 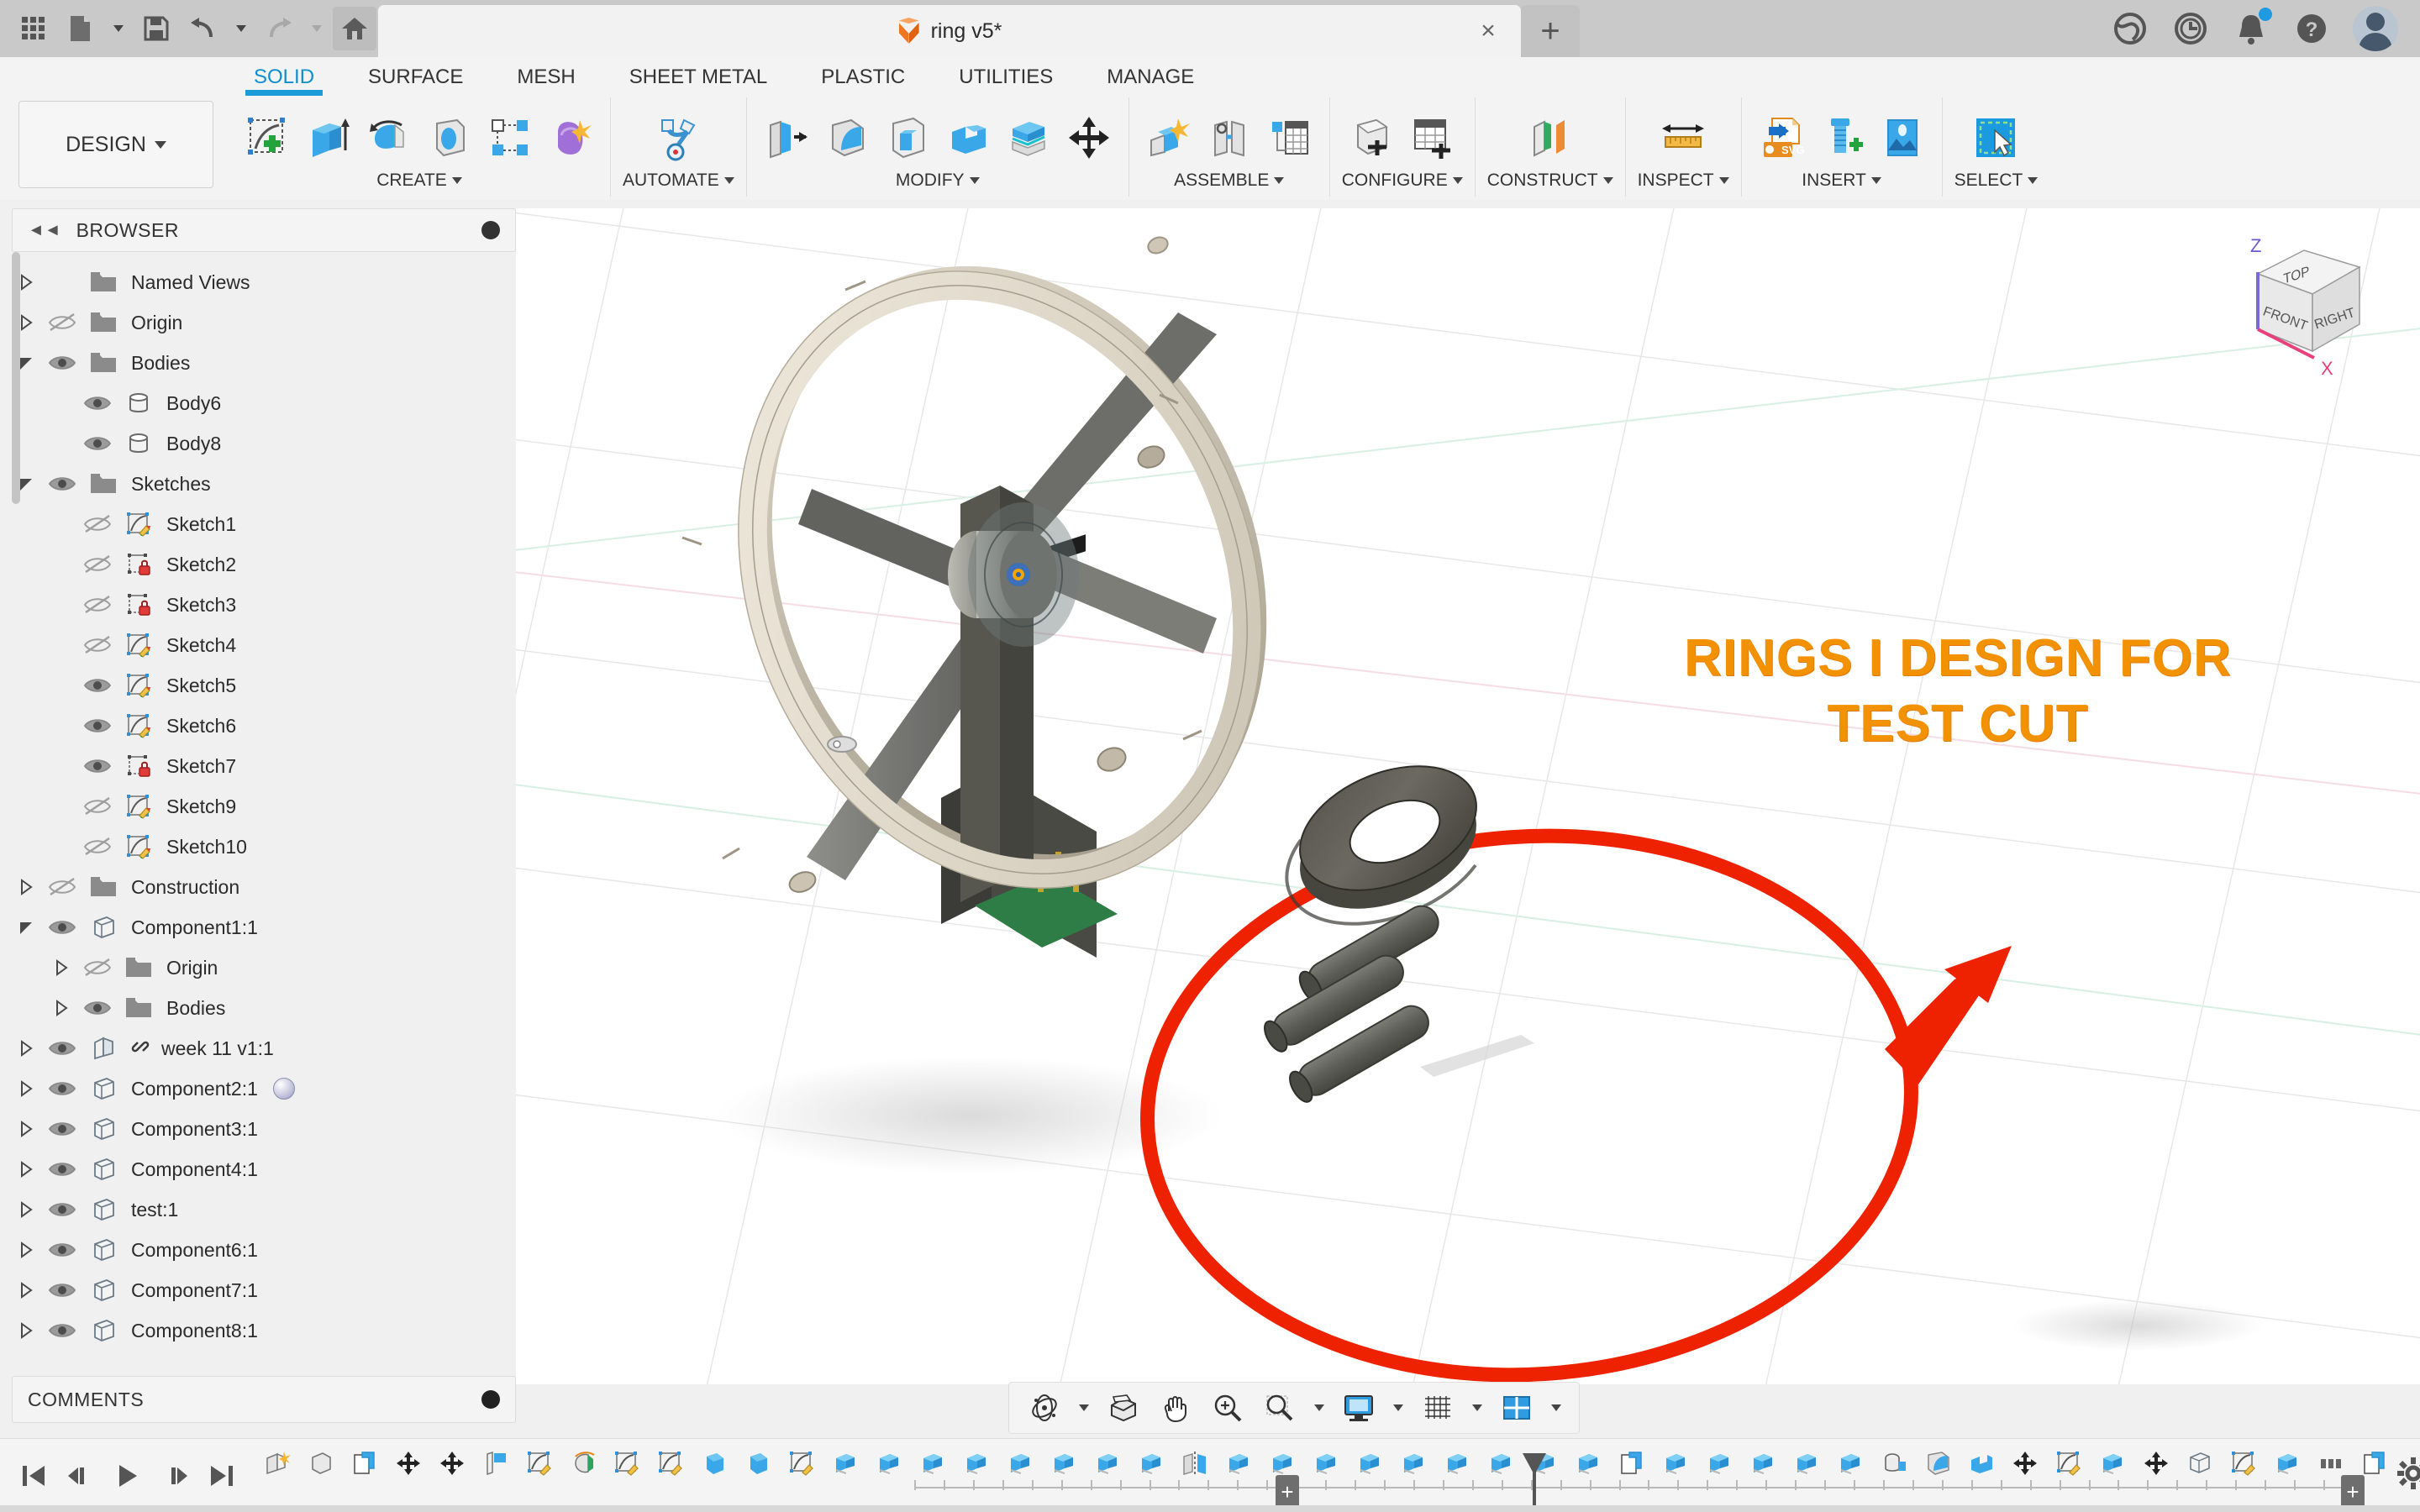 What do you see at coordinates (678, 138) in the screenshot?
I see `automate-icon` at bounding box center [678, 138].